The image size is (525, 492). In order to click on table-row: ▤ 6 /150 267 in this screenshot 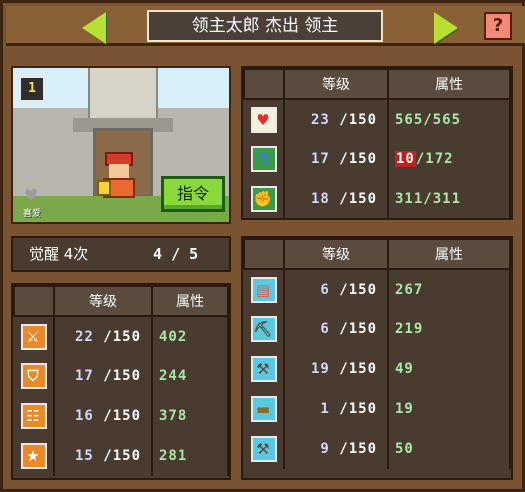, I will do `click(377, 289)`.